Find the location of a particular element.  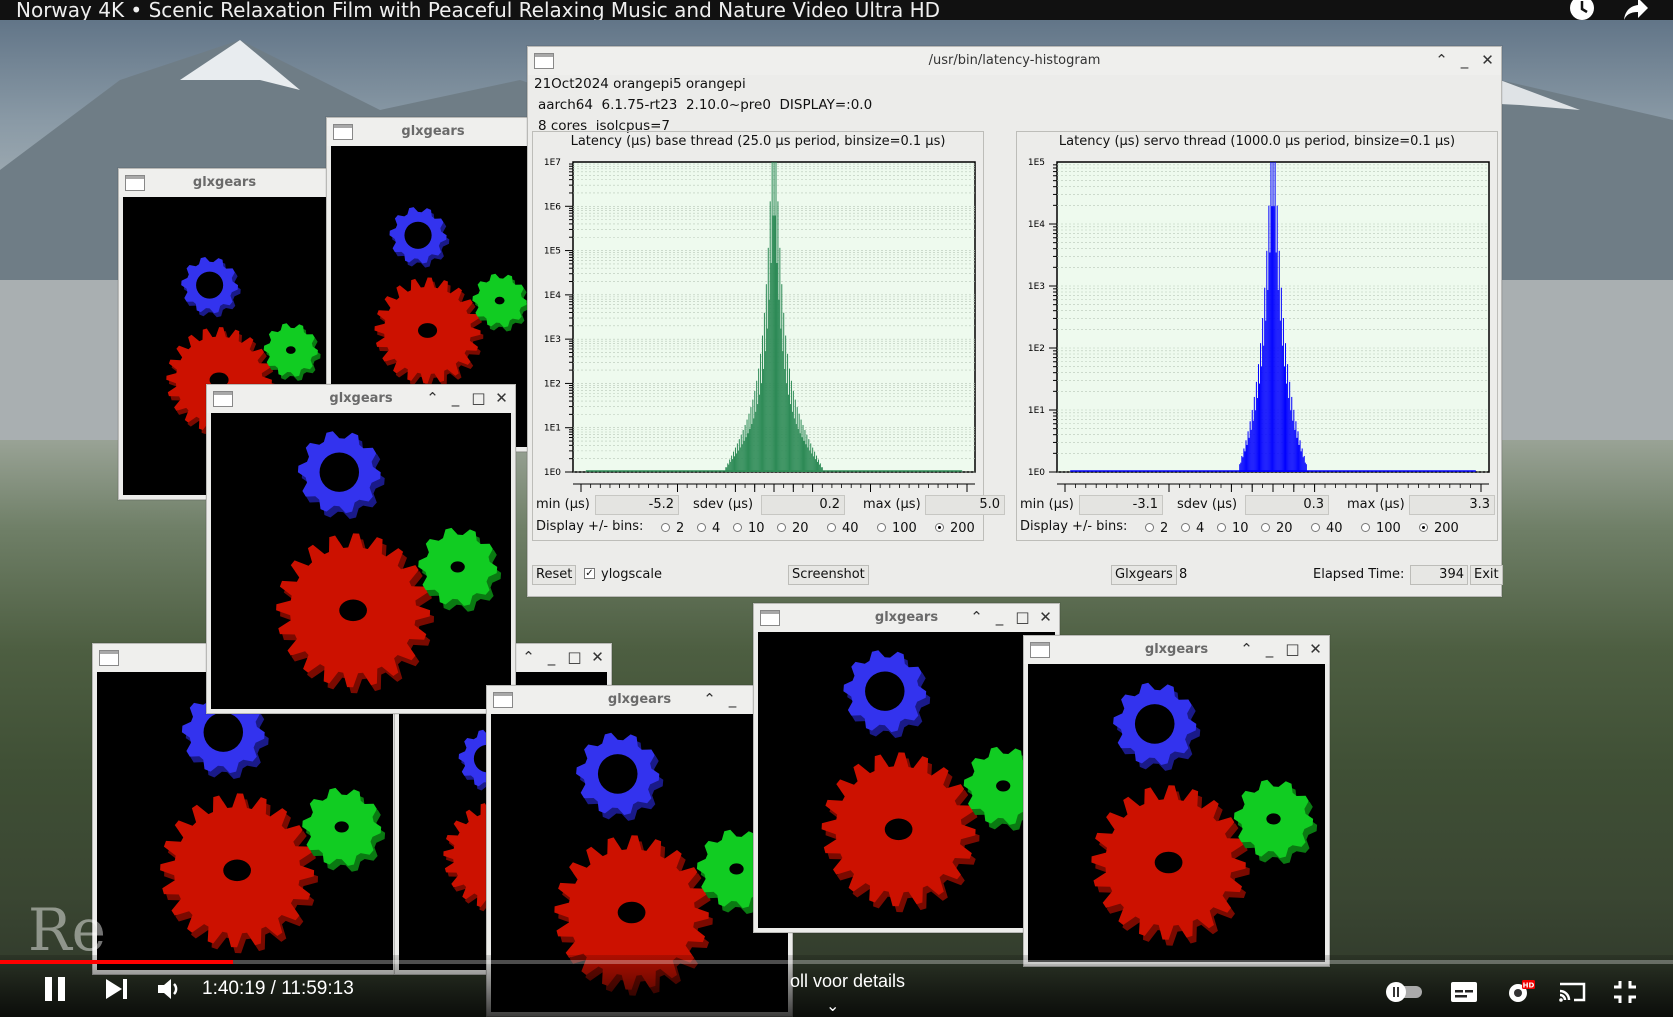

ylogscale-toggle: ✓ ylogscale is located at coordinates (623, 574).